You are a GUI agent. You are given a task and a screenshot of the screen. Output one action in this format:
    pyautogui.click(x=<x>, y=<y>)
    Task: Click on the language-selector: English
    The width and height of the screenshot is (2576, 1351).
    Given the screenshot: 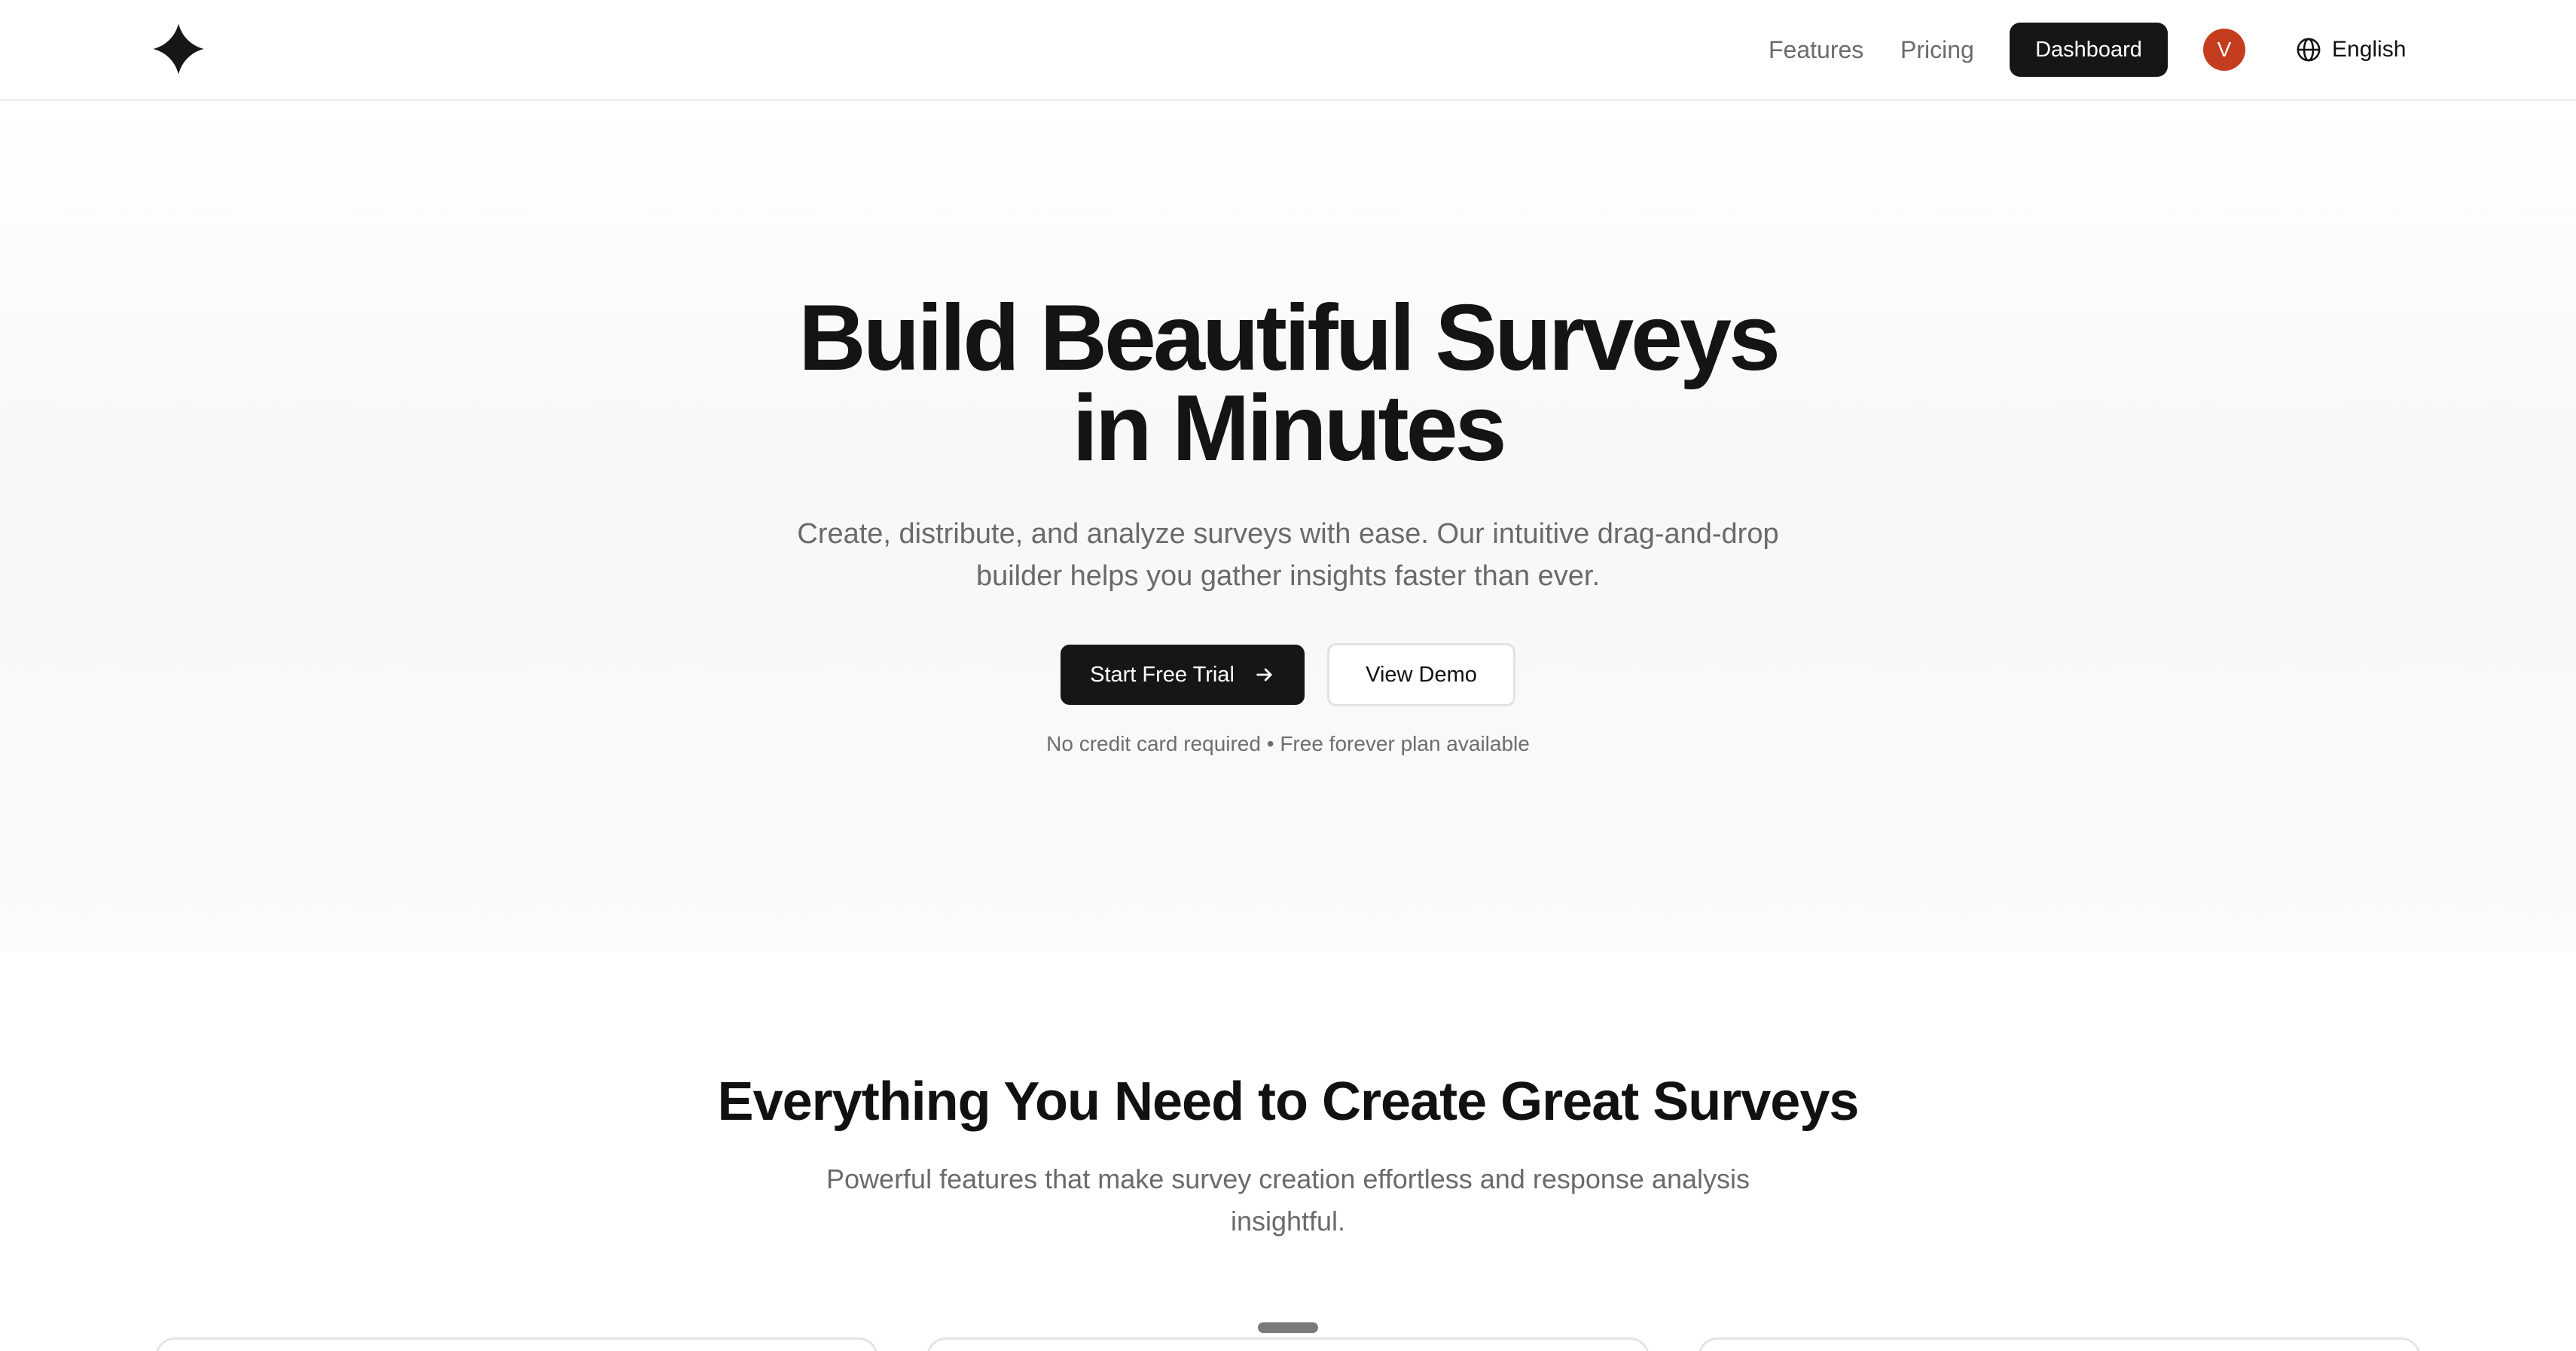 What is the action you would take?
    pyautogui.click(x=2351, y=49)
    